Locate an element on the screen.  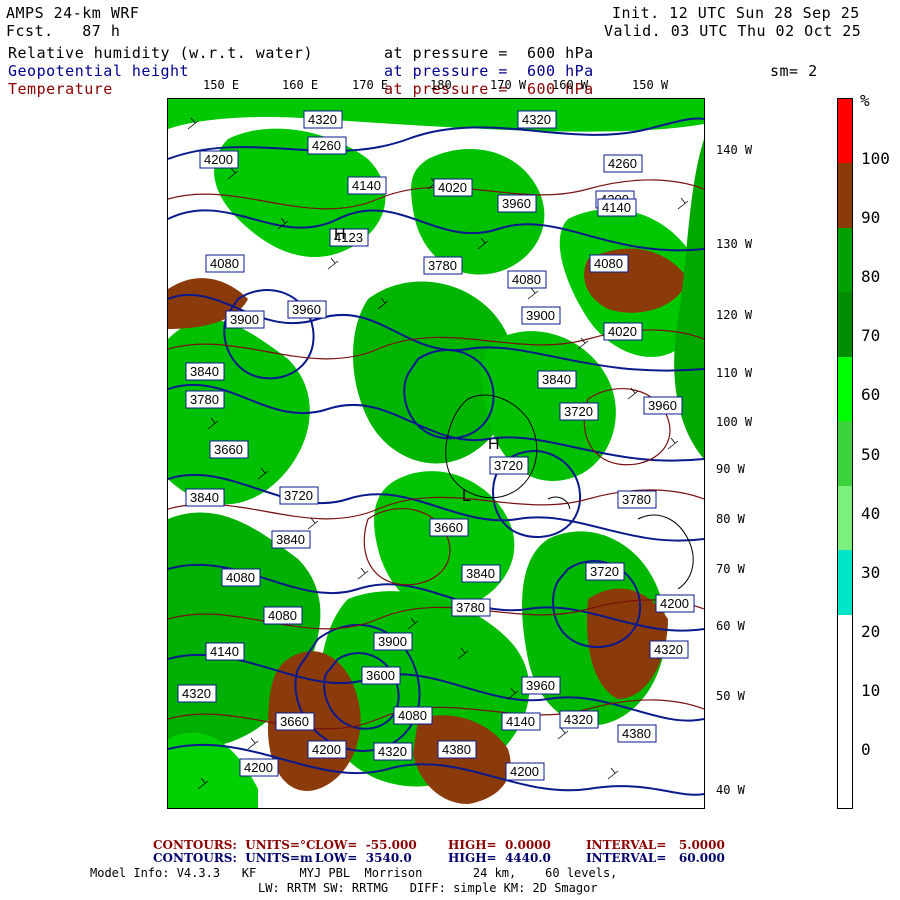
temp-contour-low: LOW= -55.000 is located at coordinates (366, 845).